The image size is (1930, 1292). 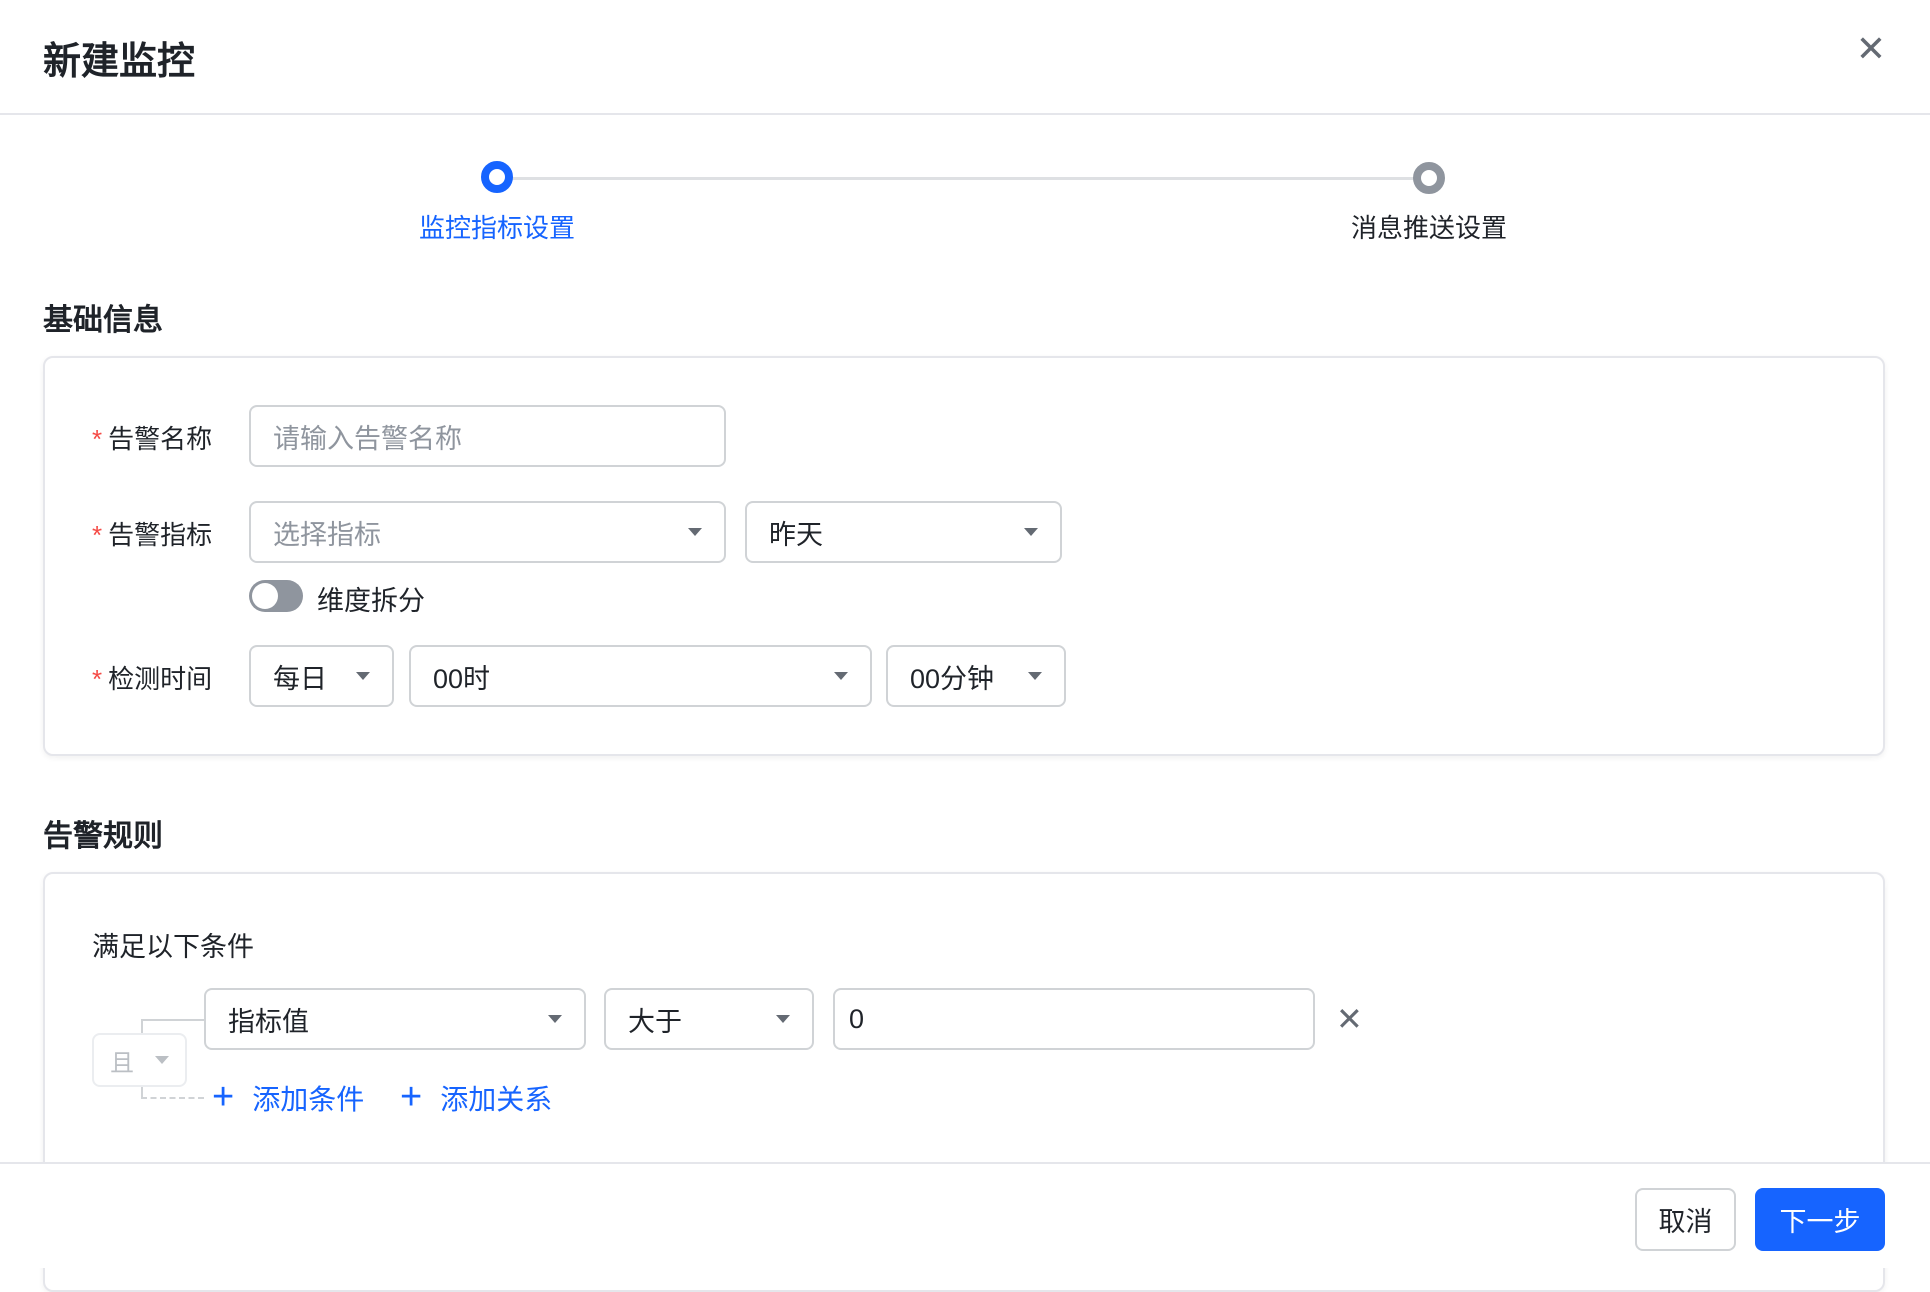 I want to click on add-relation-link: + 添加关系, so click(x=476, y=1097).